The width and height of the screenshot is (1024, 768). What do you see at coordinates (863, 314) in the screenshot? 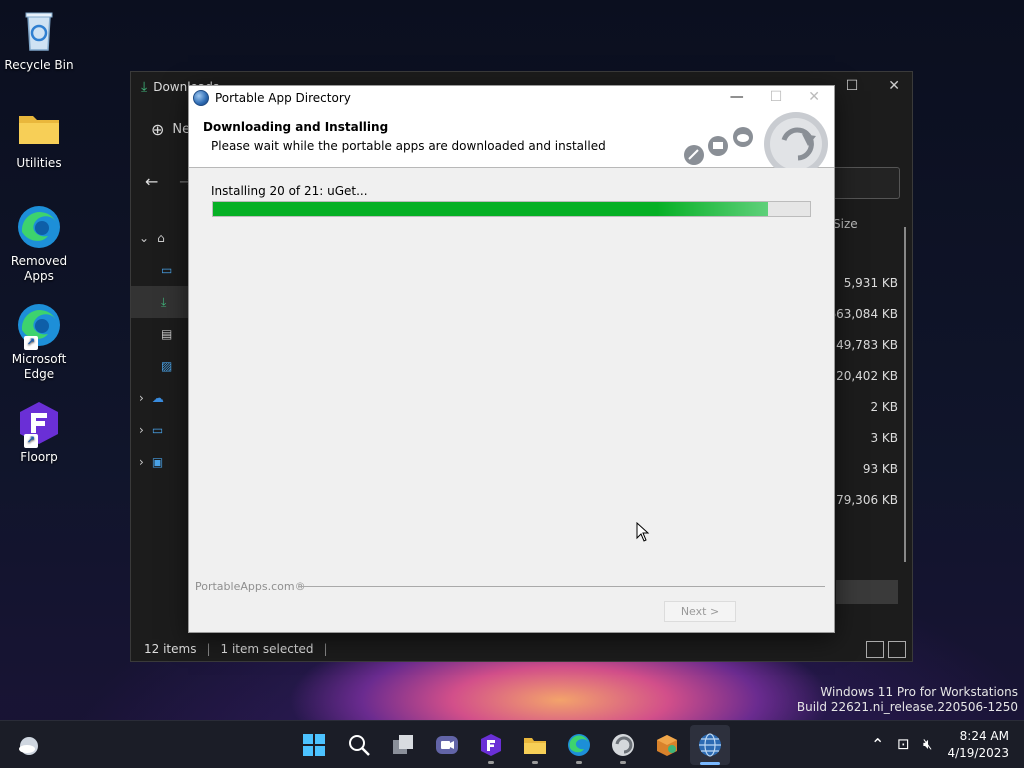
I see `file-size: 663,084 KB` at bounding box center [863, 314].